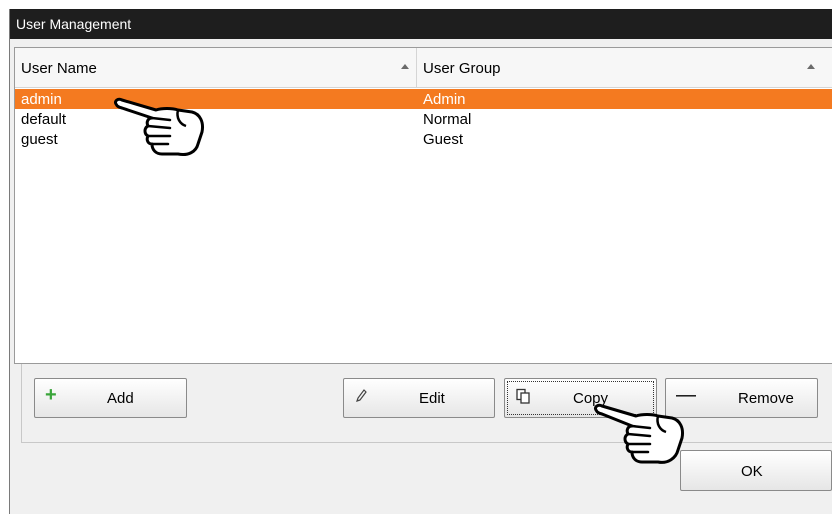 The width and height of the screenshot is (832, 514). I want to click on column-header-label: User Name, so click(59, 68).